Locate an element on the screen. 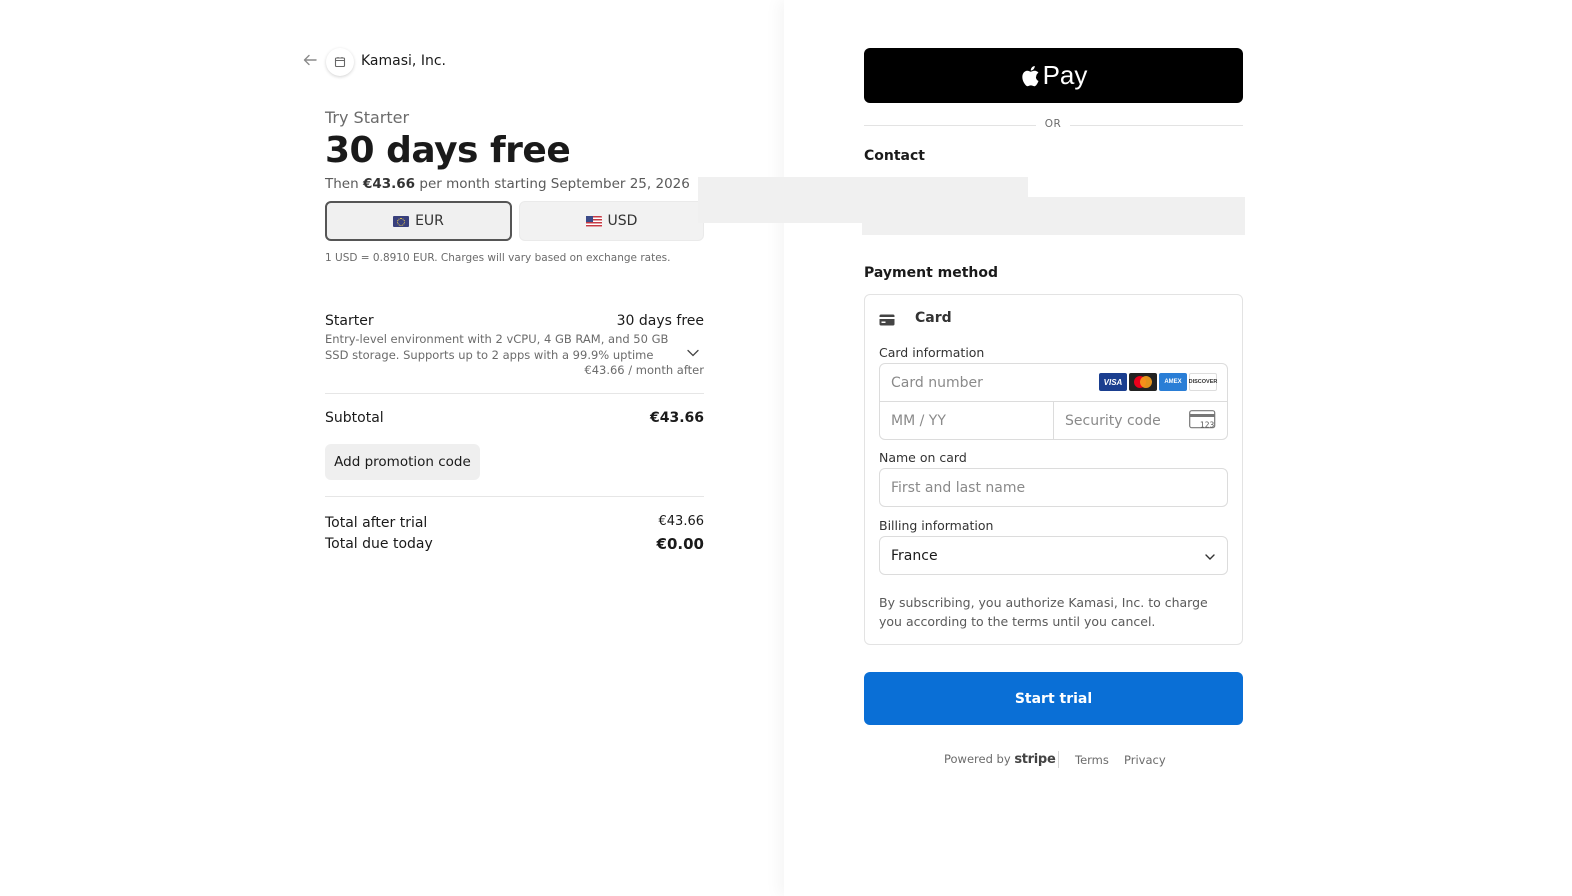  line-item-name: Starter is located at coordinates (349, 321).